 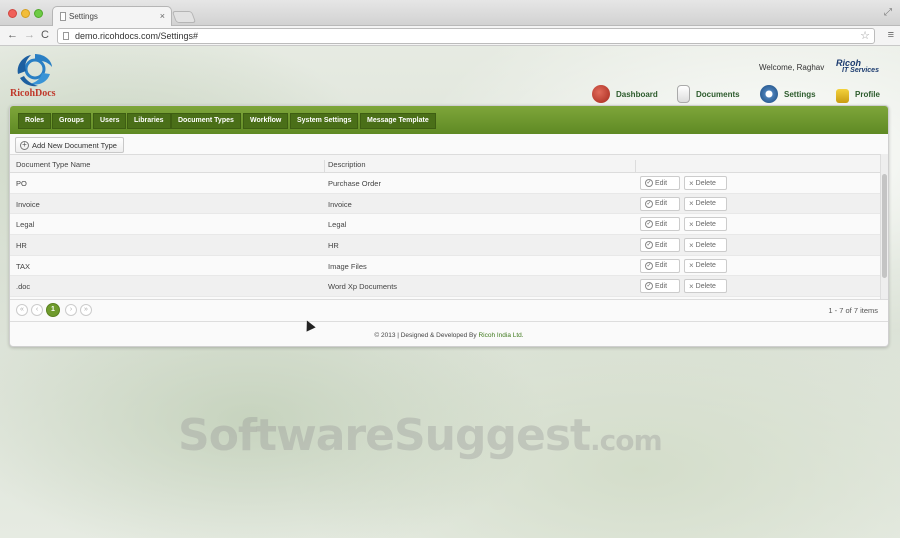 I want to click on tab-workflow: Workflow, so click(x=266, y=121).